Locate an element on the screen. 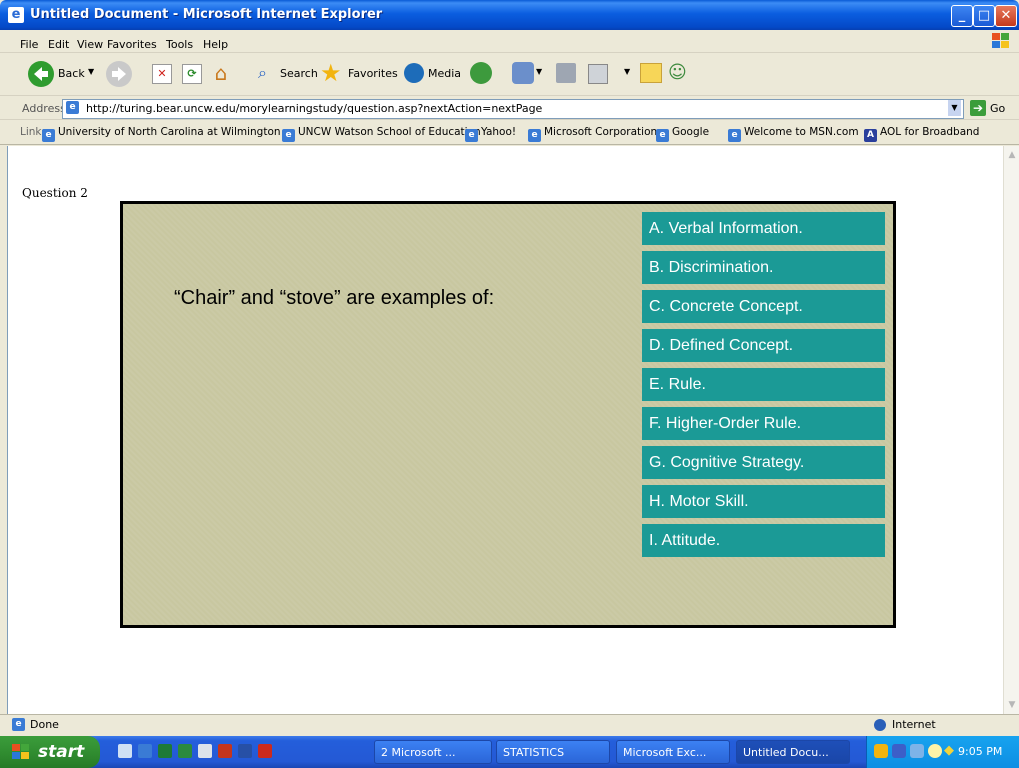 This screenshot has width=1019, height=768. vertical-scrollbar: ▲ ▼ is located at coordinates (1011, 430).